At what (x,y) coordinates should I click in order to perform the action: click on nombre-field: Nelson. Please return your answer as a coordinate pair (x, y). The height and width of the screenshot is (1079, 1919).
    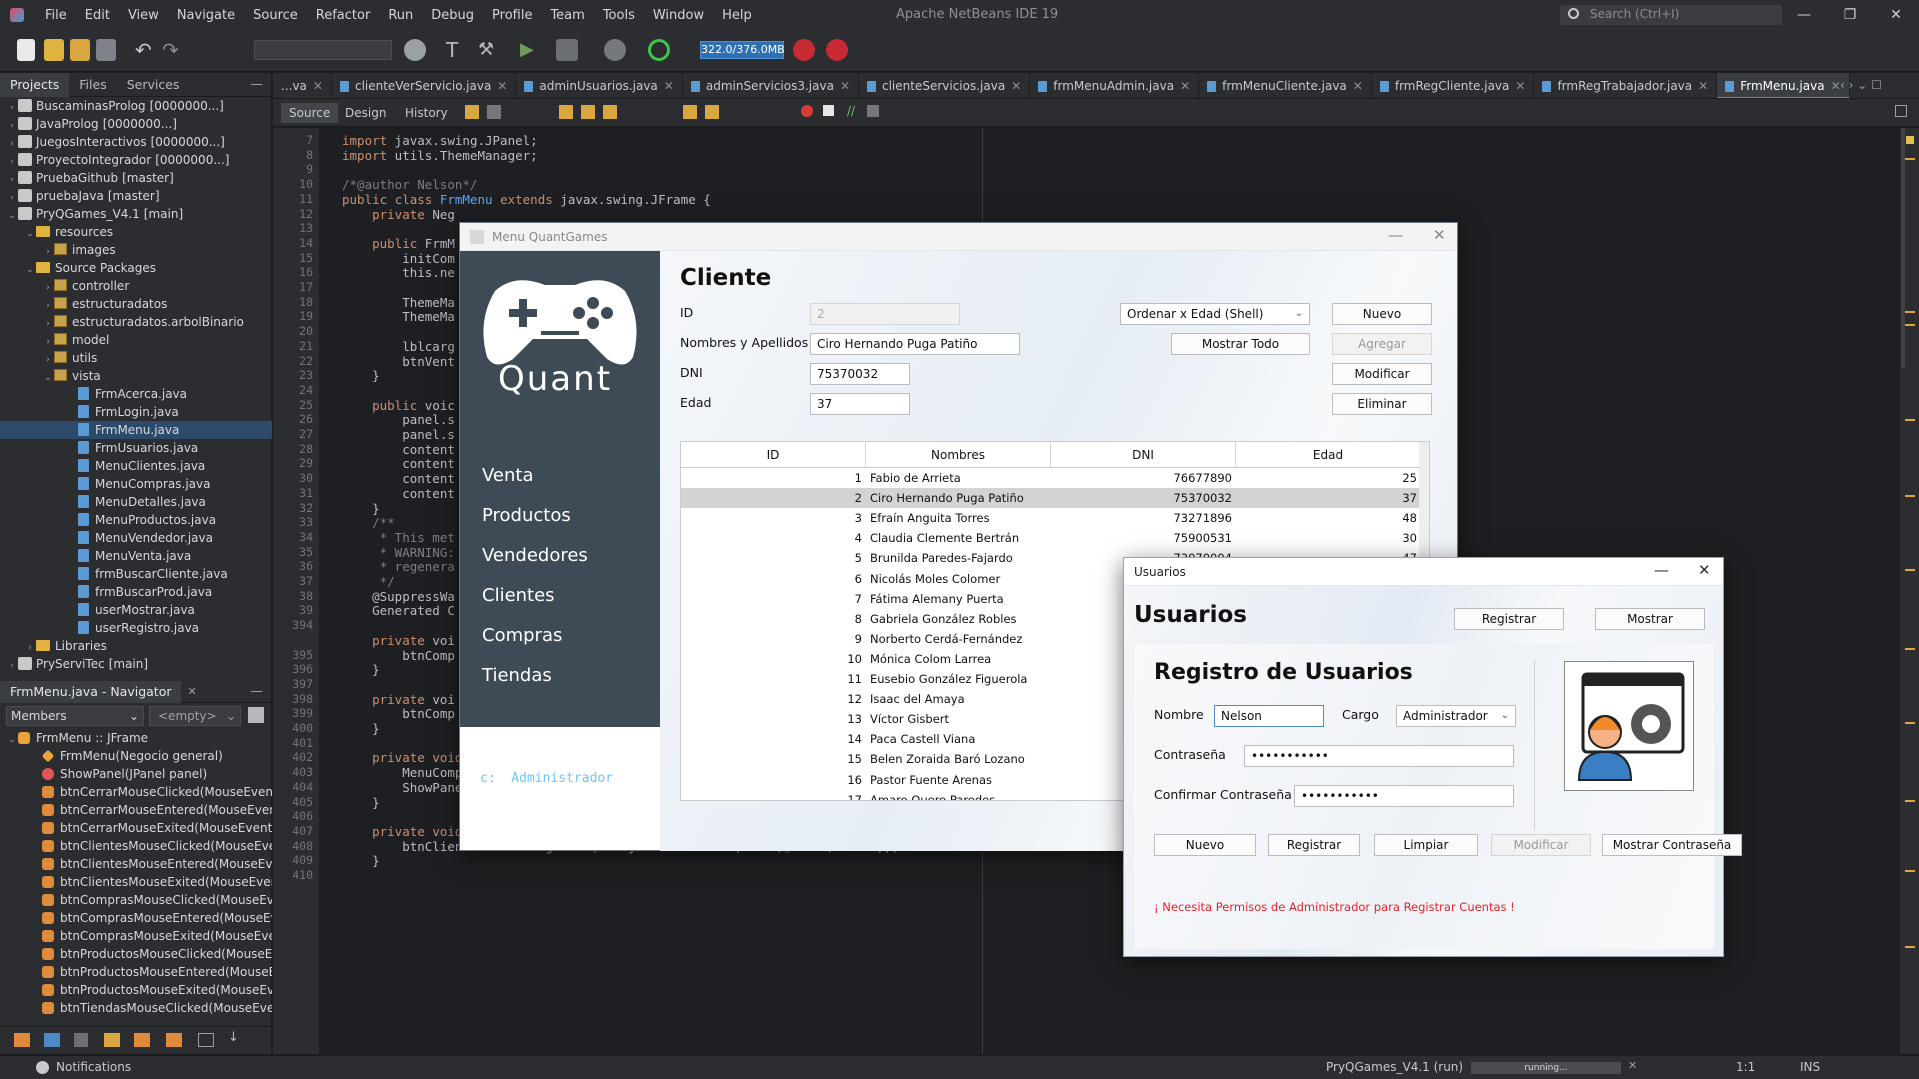
    Looking at the image, I should click on (1269, 716).